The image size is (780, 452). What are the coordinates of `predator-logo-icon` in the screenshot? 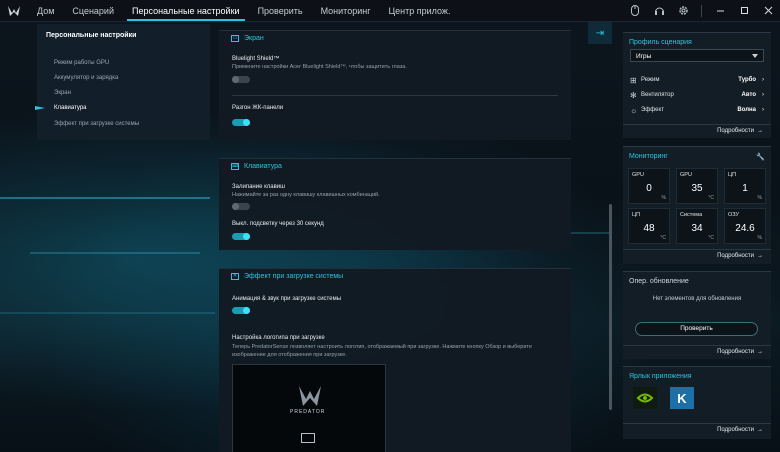 It's located at (14, 10).